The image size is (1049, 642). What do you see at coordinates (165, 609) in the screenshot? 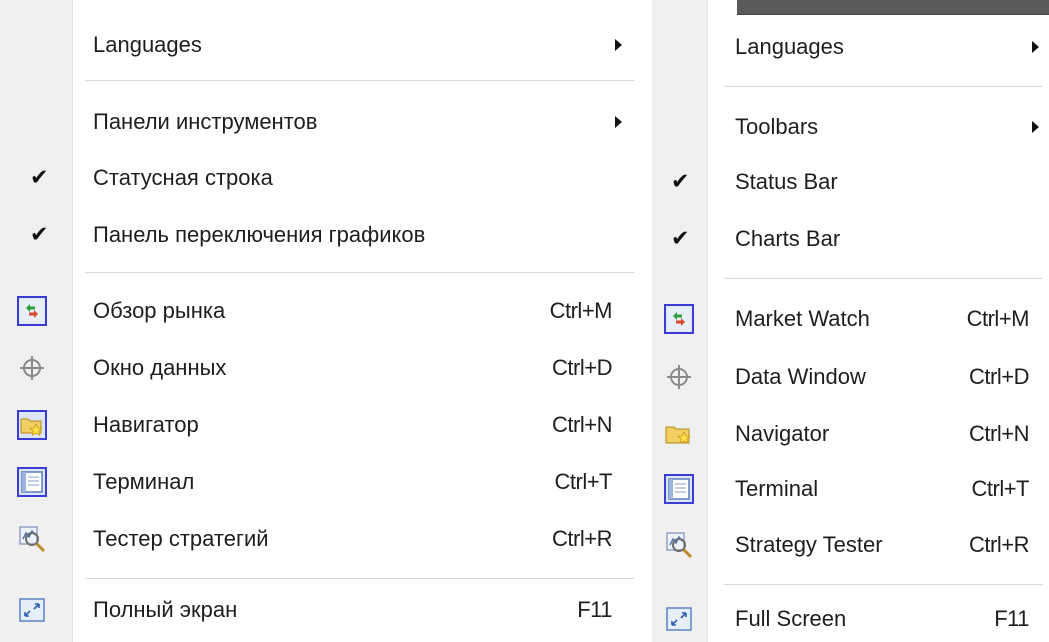
I see `menu-item-label: Полный экран` at bounding box center [165, 609].